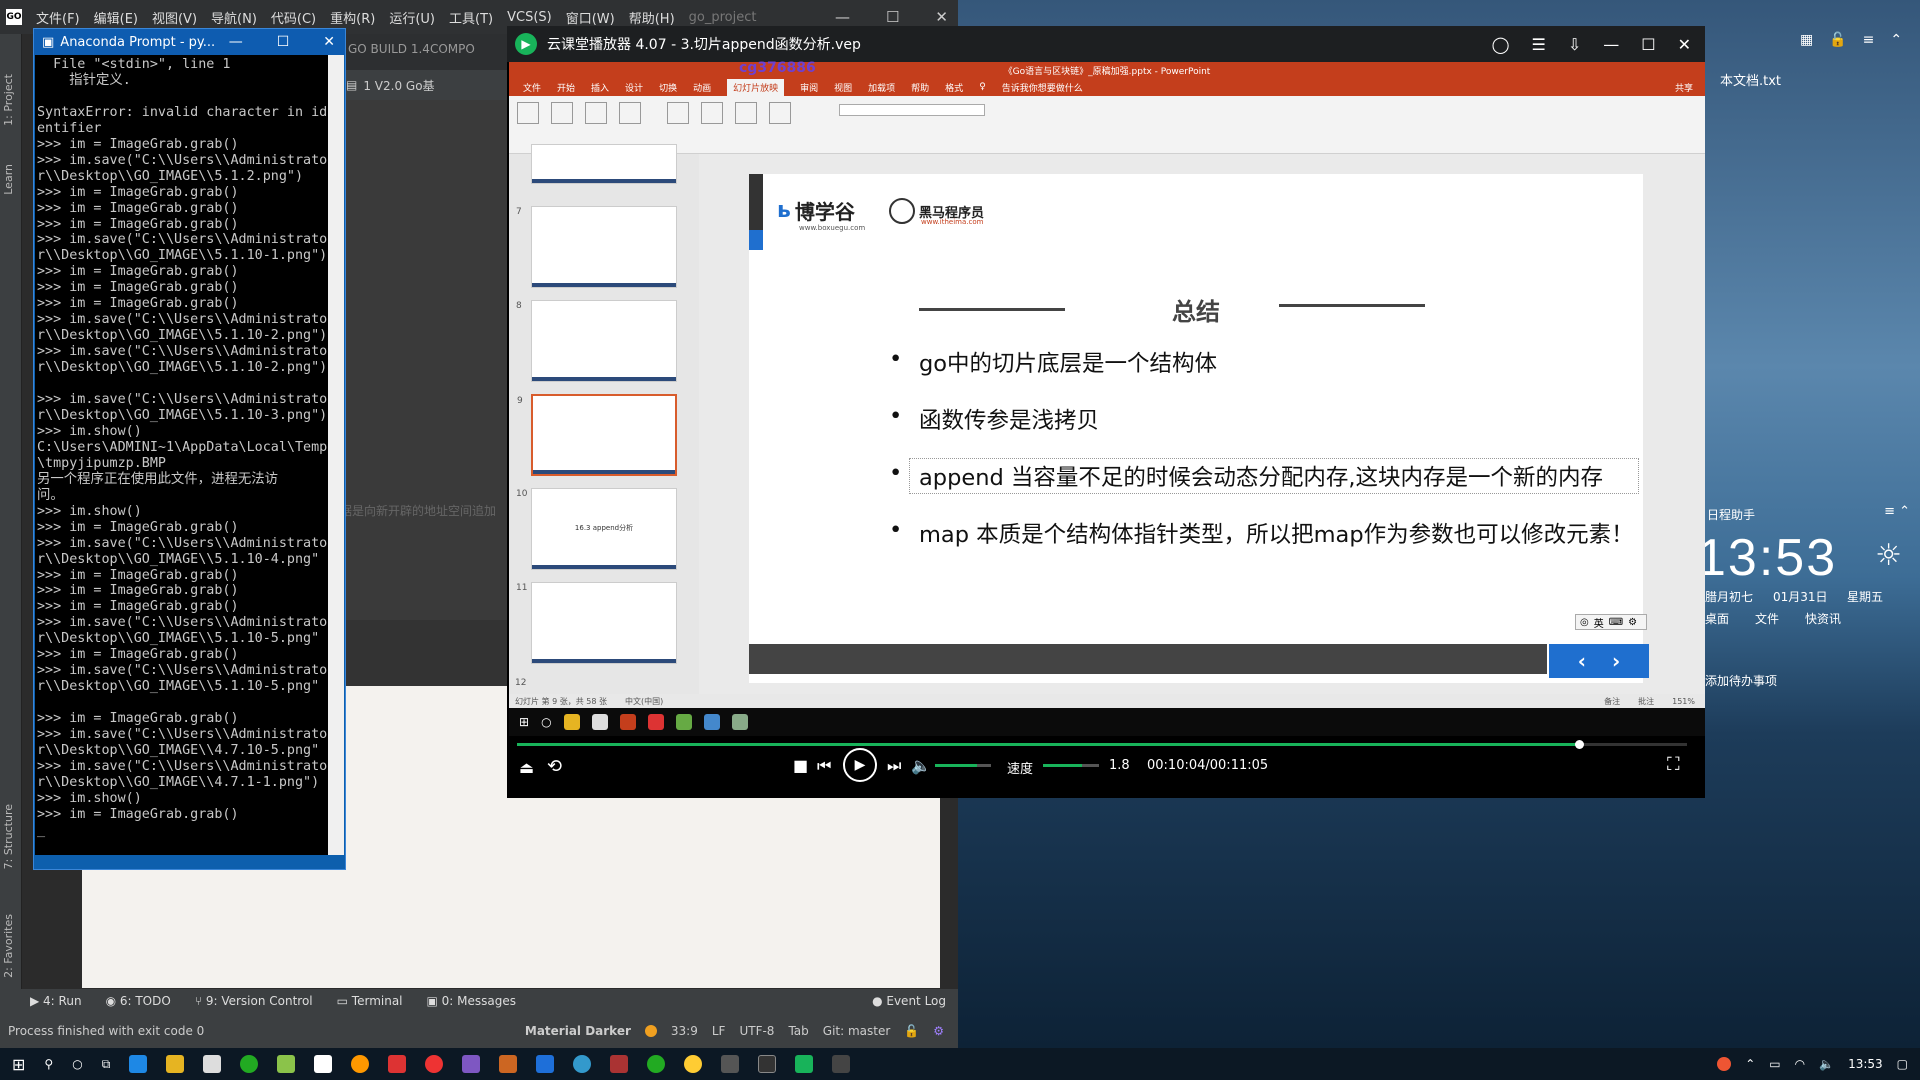 Image resolution: width=1920 pixels, height=1080 pixels. What do you see at coordinates (529, 17) in the screenshot?
I see `menu-vcs: VCS(S)` at bounding box center [529, 17].